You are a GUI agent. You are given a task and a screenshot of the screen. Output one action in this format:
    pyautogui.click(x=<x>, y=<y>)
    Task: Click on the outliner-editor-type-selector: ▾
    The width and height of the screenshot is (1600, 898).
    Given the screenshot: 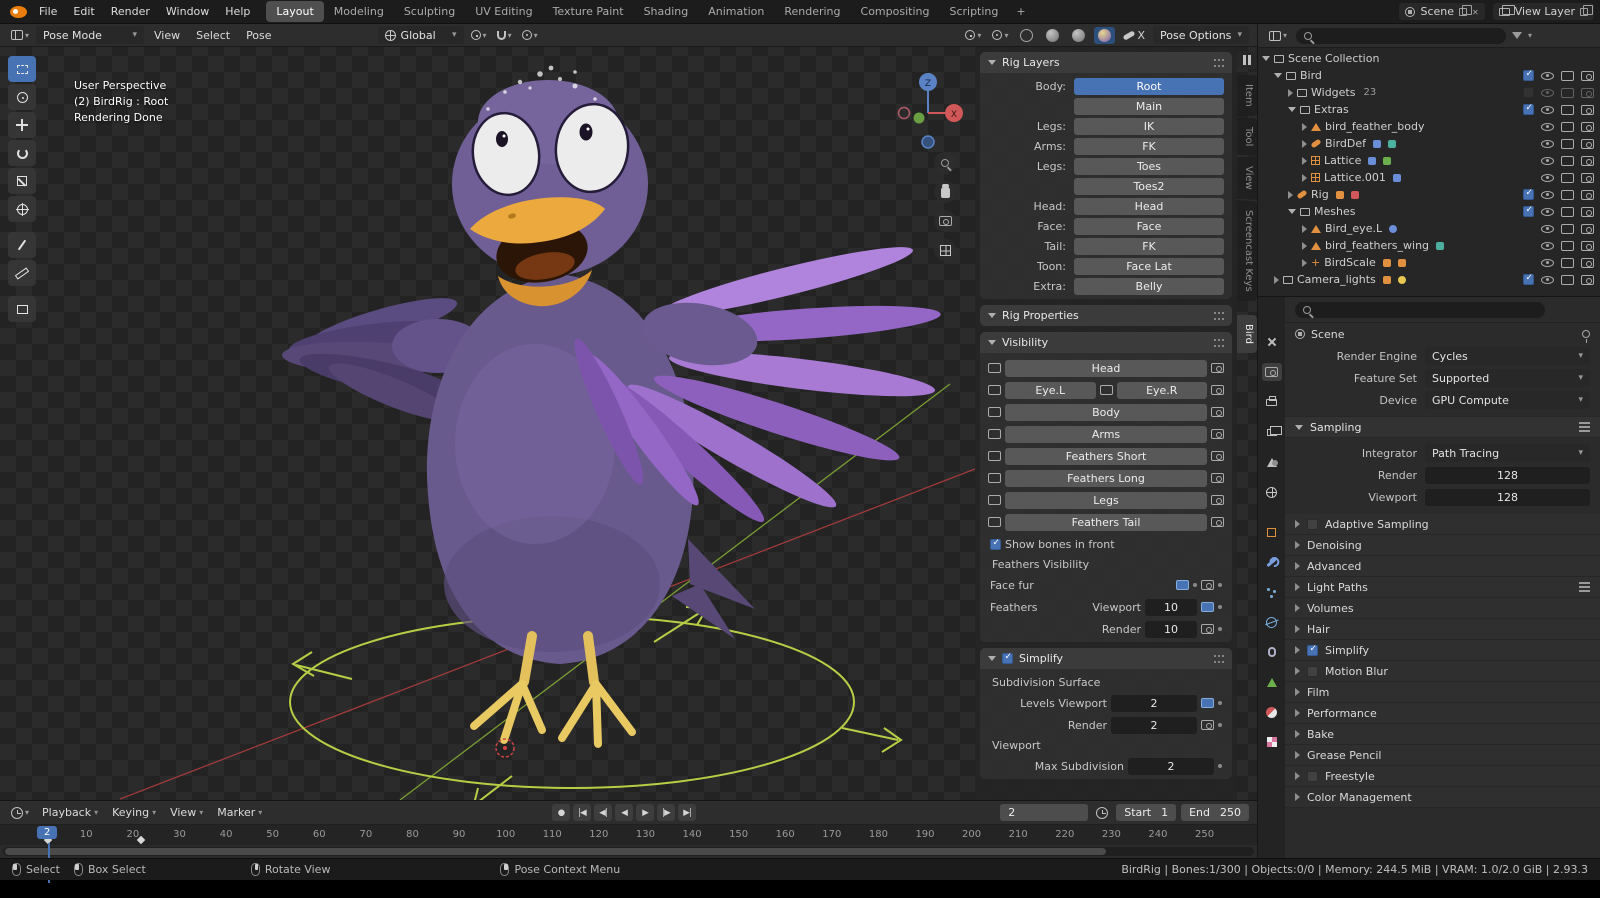 What is the action you would take?
    pyautogui.click(x=1278, y=35)
    